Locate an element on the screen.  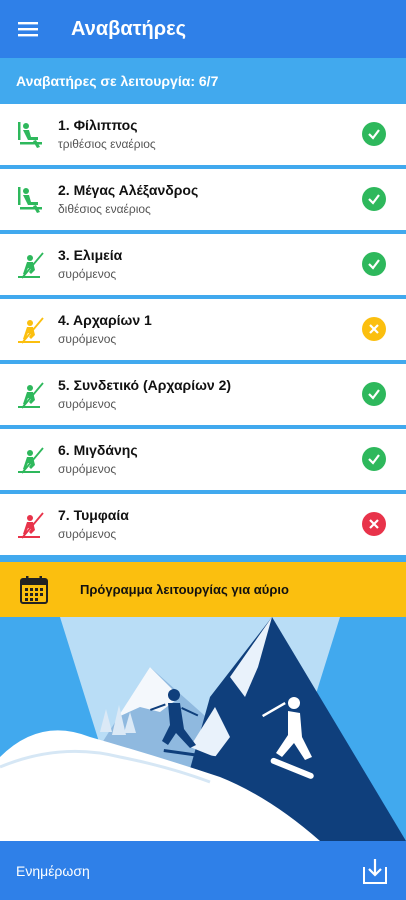
lift-type: τριθέσιος εναέριος is located at coordinates (107, 144).